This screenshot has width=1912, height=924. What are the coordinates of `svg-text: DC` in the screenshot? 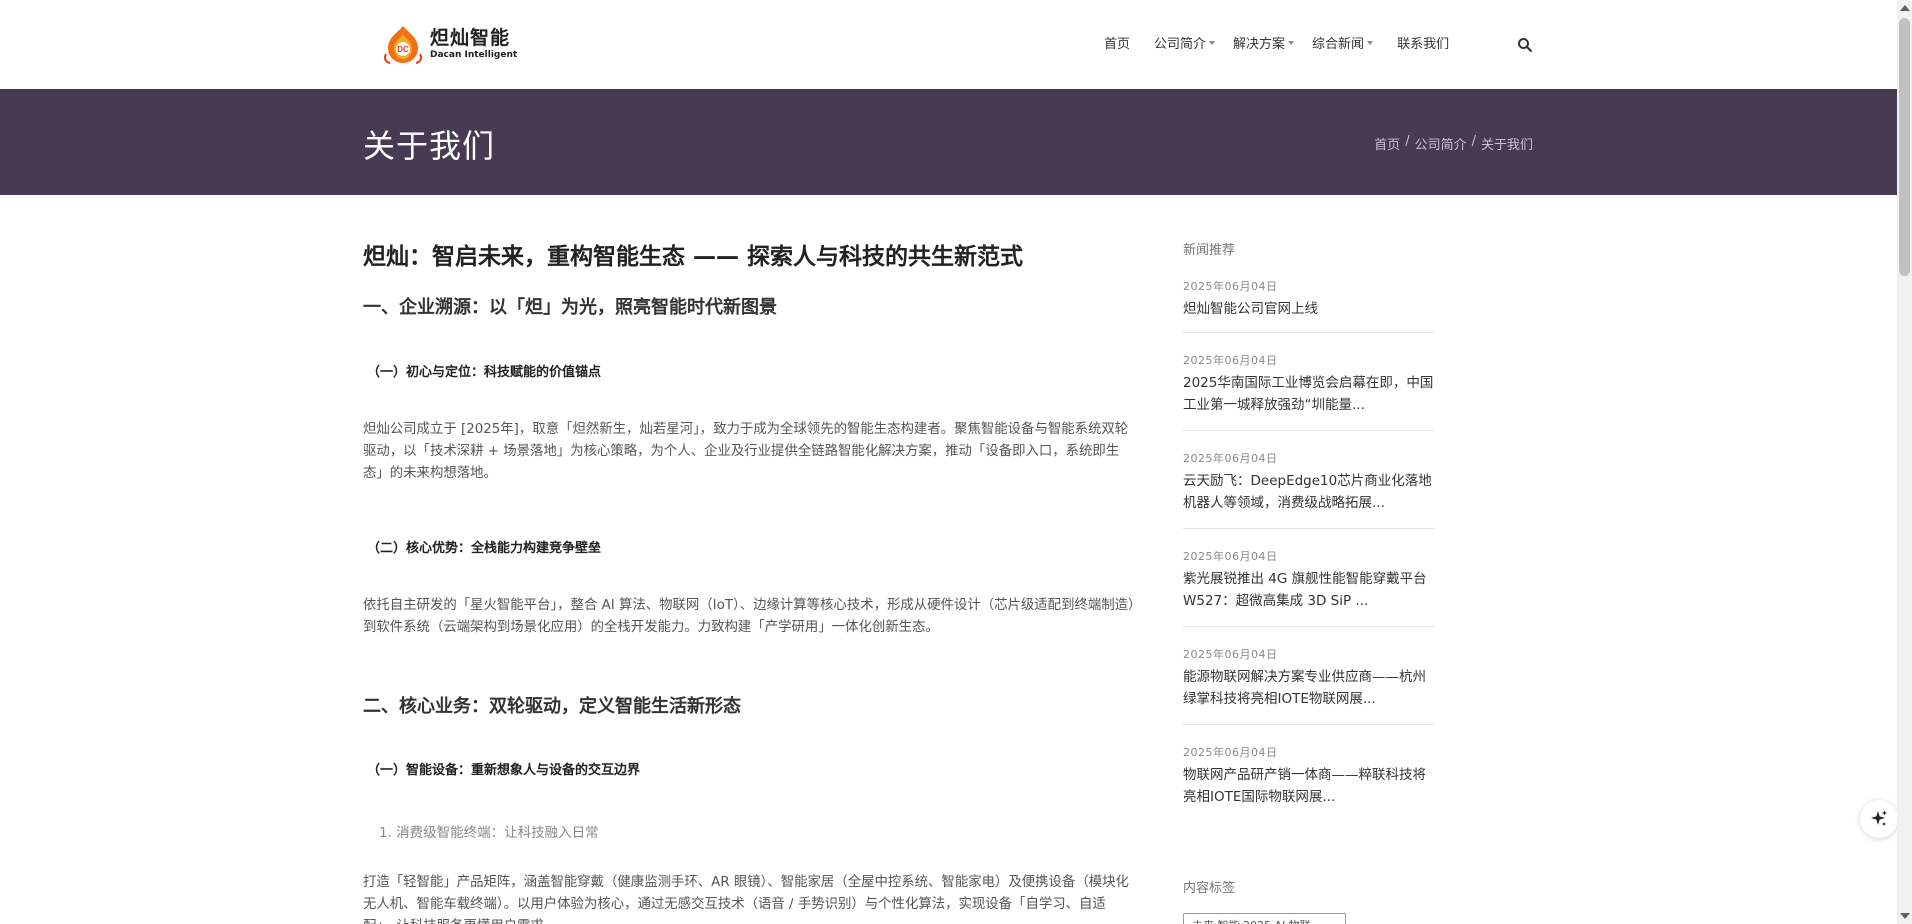 It's located at (403, 49).